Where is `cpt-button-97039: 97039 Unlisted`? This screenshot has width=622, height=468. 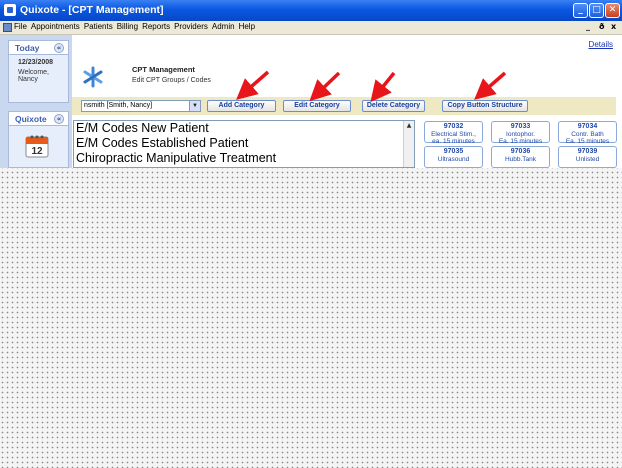
cpt-button-97039: 97039 Unlisted is located at coordinates (587, 157).